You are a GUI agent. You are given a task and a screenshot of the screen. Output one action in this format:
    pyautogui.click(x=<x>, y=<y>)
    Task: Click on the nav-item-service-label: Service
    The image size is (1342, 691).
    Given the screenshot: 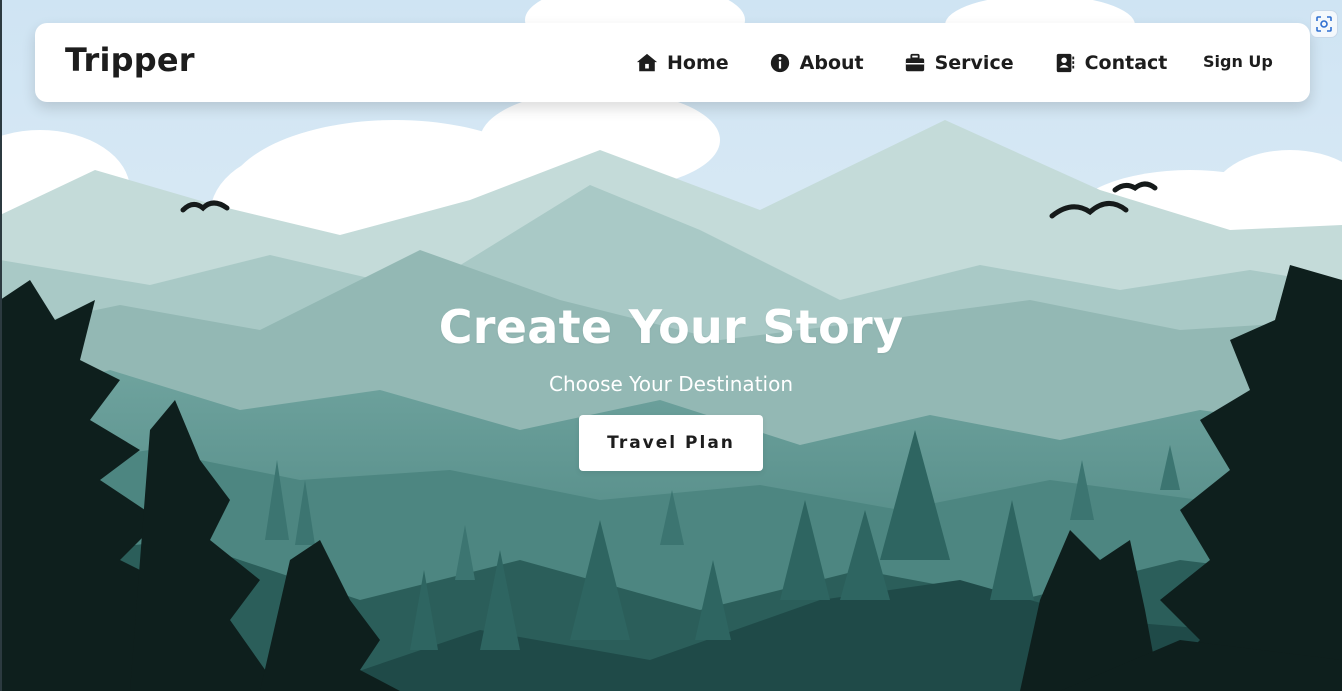 What is the action you would take?
    pyautogui.click(x=974, y=62)
    